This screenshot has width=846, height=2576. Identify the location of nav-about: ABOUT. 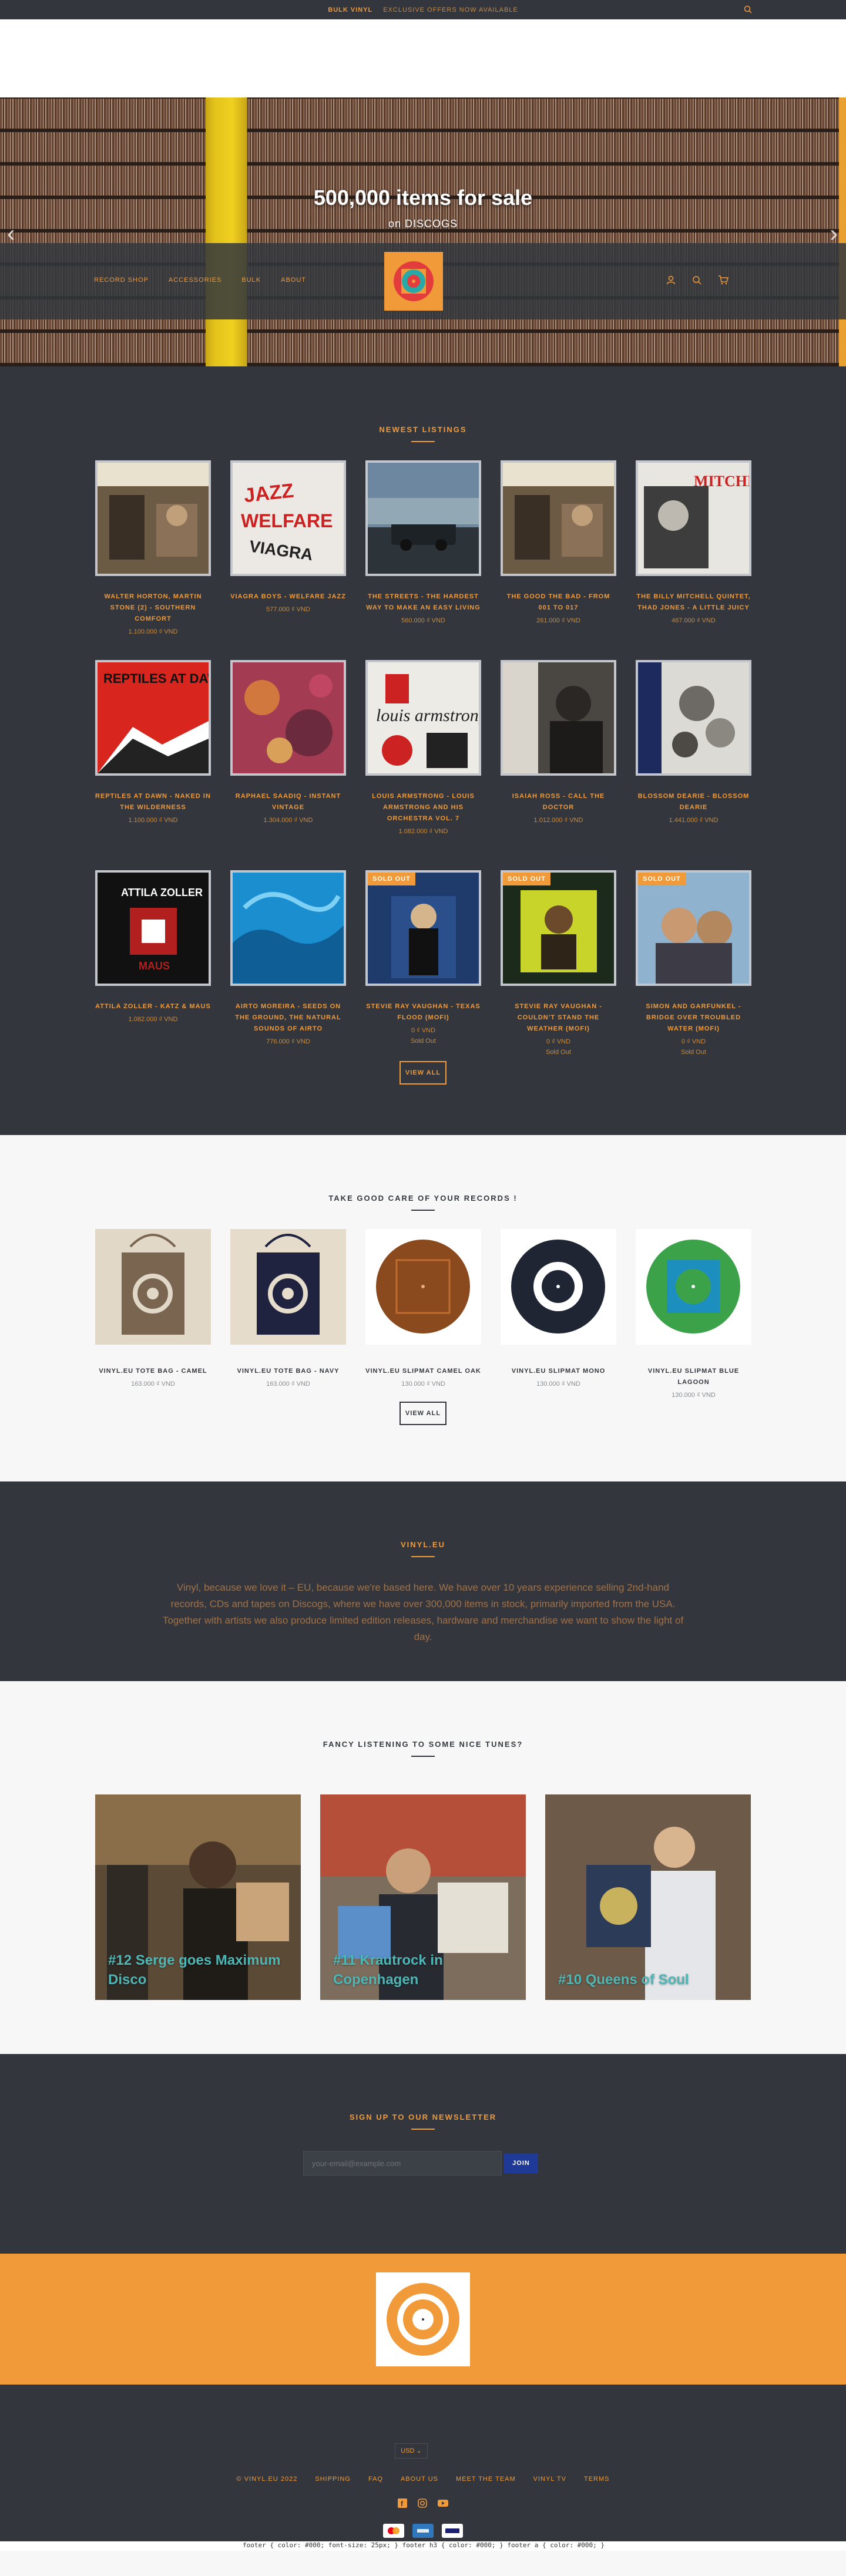
(293, 280).